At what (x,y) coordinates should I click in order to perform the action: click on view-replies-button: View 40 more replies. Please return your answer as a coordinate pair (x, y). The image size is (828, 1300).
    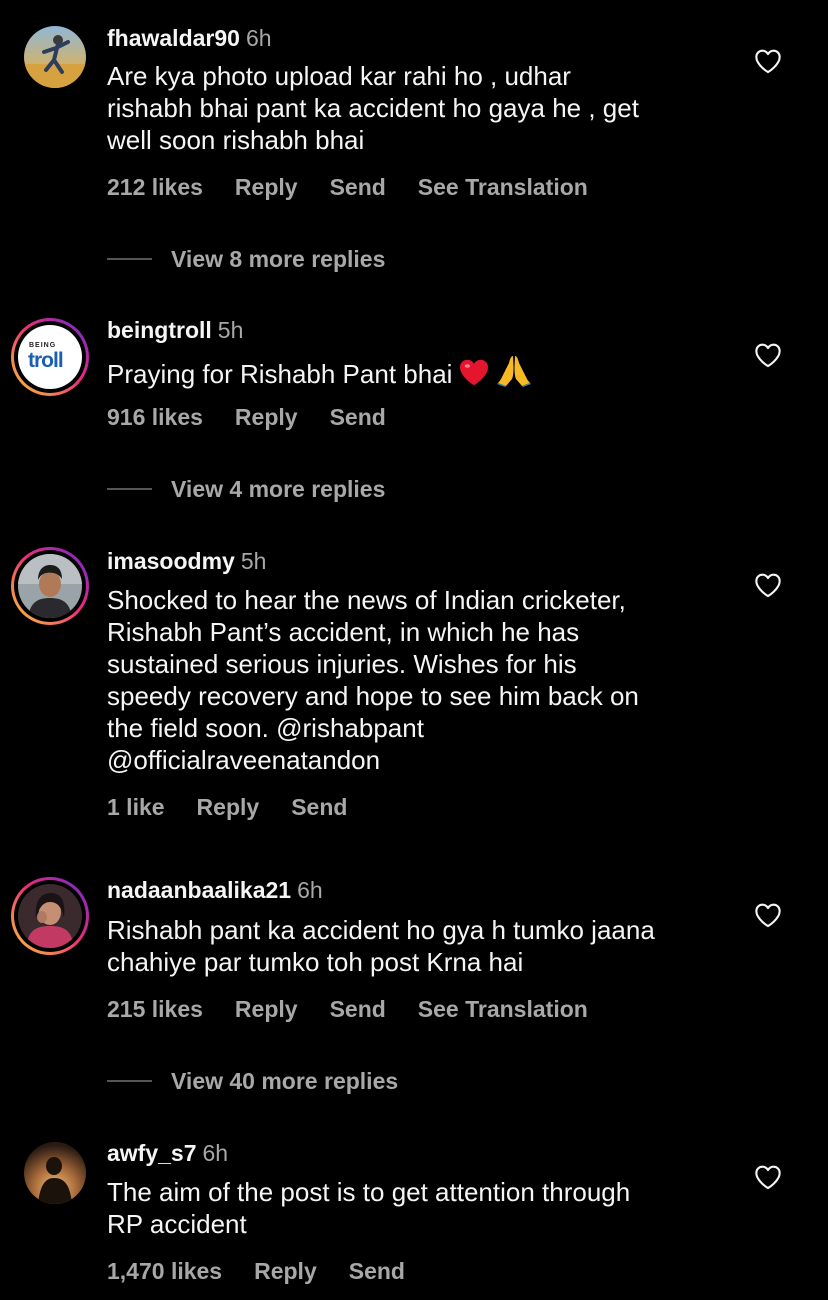
    Looking at the image, I should click on (252, 1081).